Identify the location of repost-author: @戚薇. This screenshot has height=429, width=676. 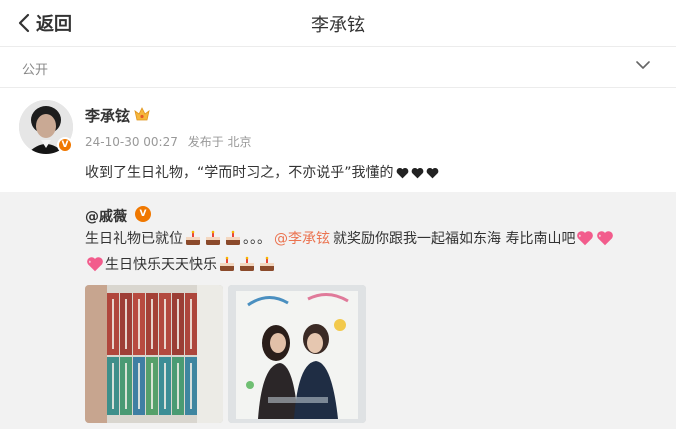
(106, 216).